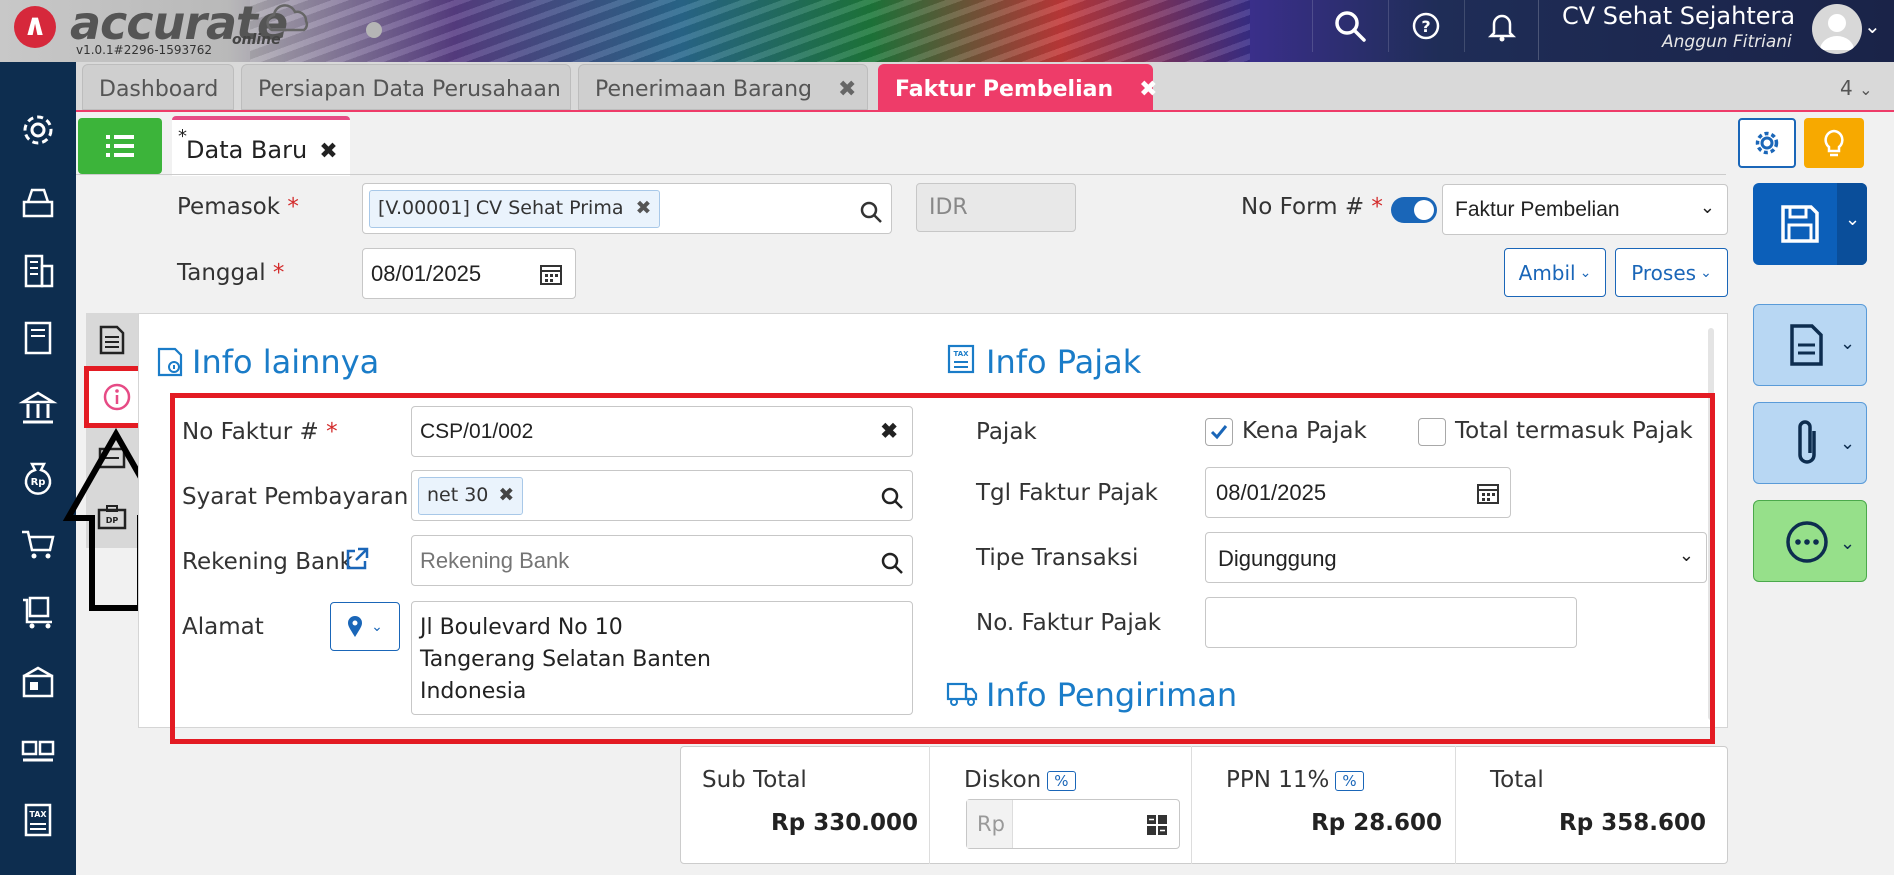 The width and height of the screenshot is (1894, 875). I want to click on sidebar-item-bank, so click(38, 408).